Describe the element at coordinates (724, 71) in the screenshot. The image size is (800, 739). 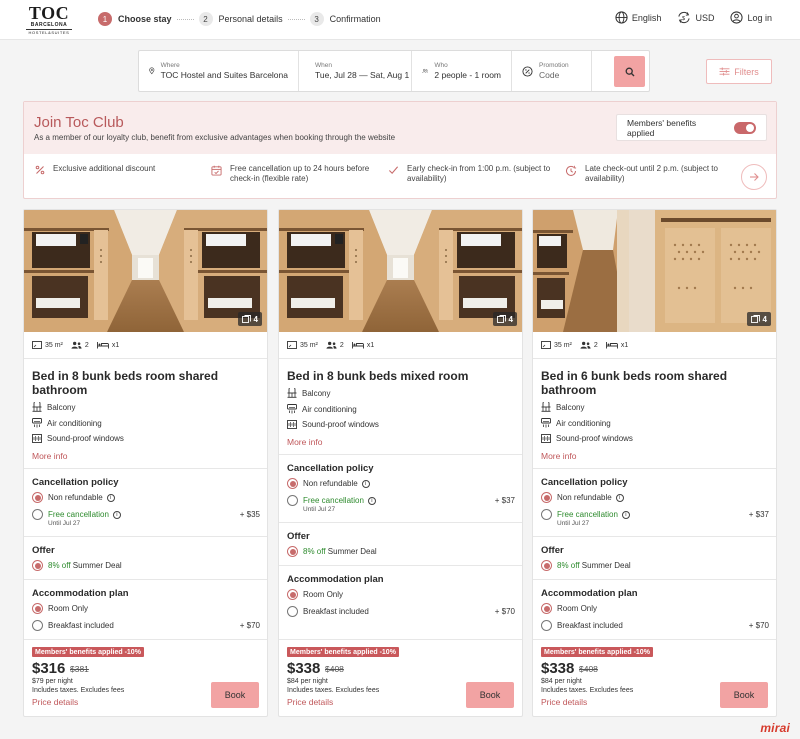
I see `sliders-icon` at that location.